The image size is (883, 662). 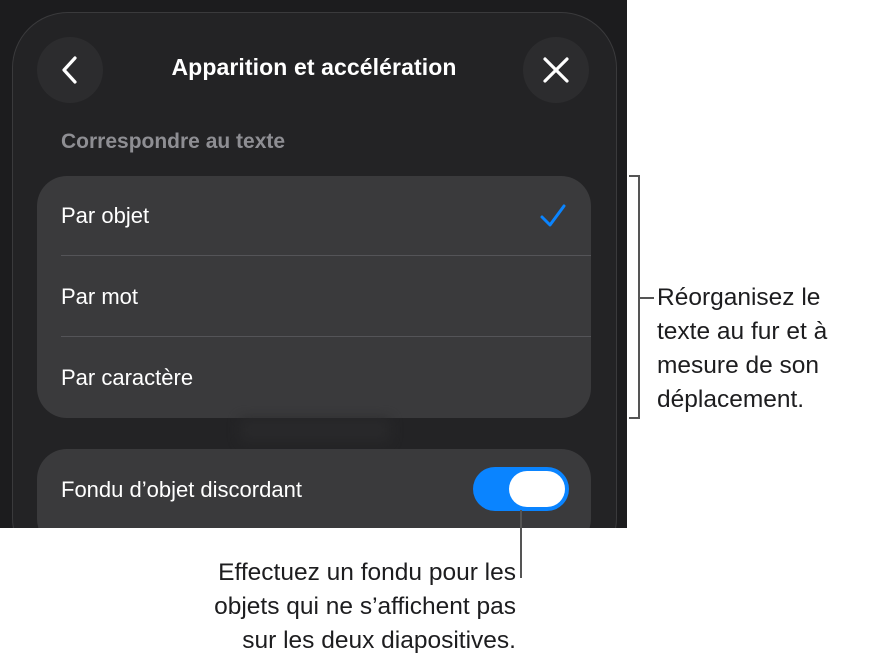 What do you see at coordinates (365, 606) in the screenshot?
I see `callout-line: objets qui ne s’affichent pas` at bounding box center [365, 606].